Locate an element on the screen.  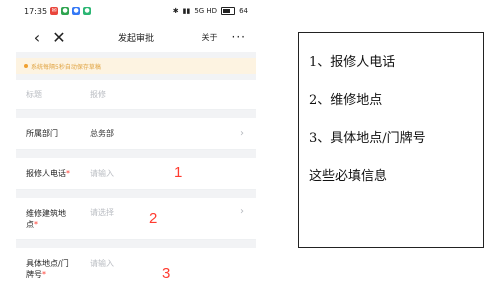
department-field: 所属部门 总务部 › is located at coordinates (136, 134).